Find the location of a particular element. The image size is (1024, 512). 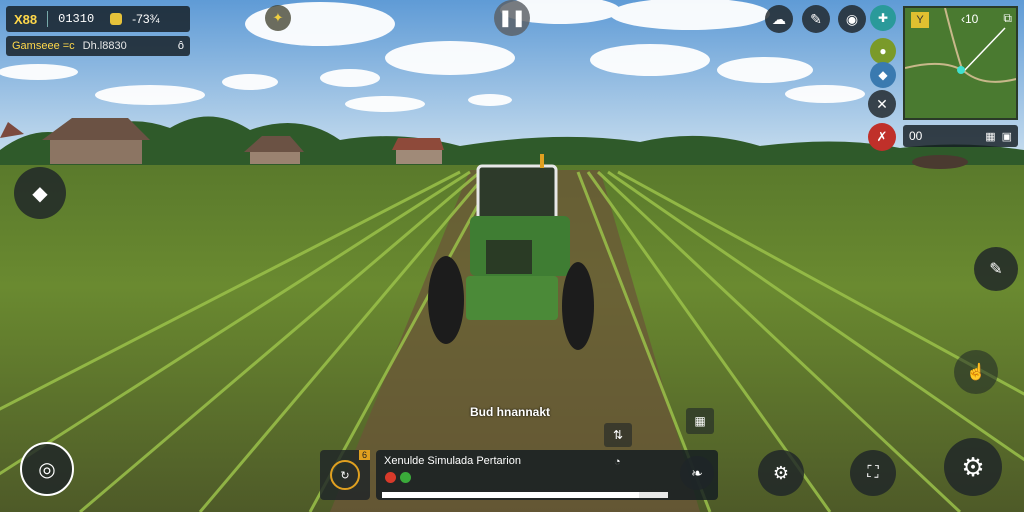

alert-icon: ✗ is located at coordinates (882, 136).